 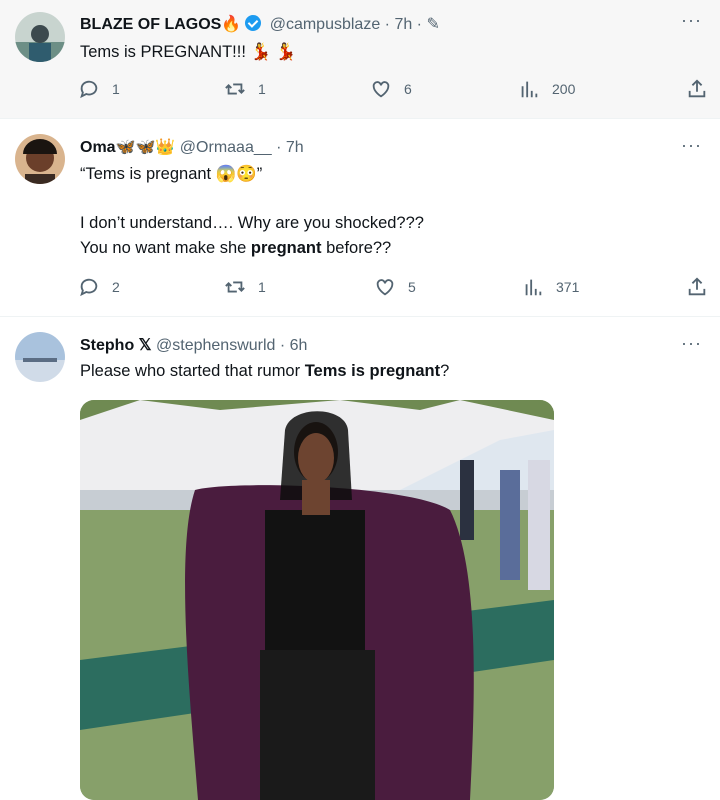 I want to click on like-button: 5, so click(x=395, y=287).